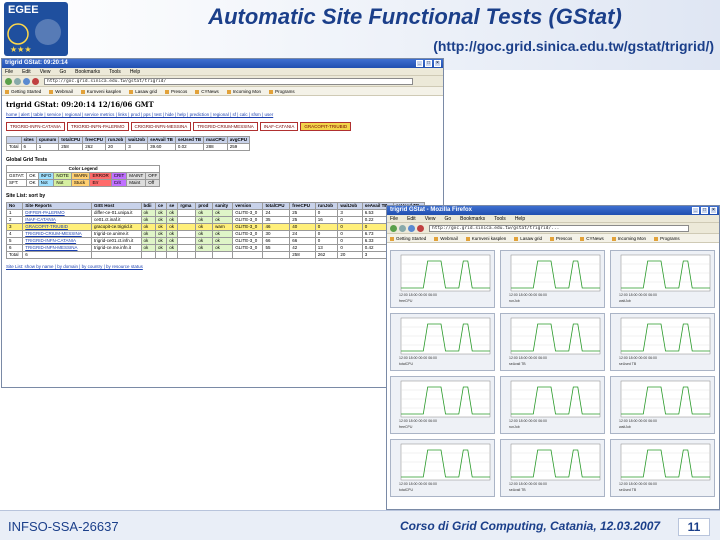 This screenshot has height=540, width=720. Describe the element at coordinates (35, 126) in the screenshot. I see `site-tab: TRIGRID-INFN-CATANIA` at that location.